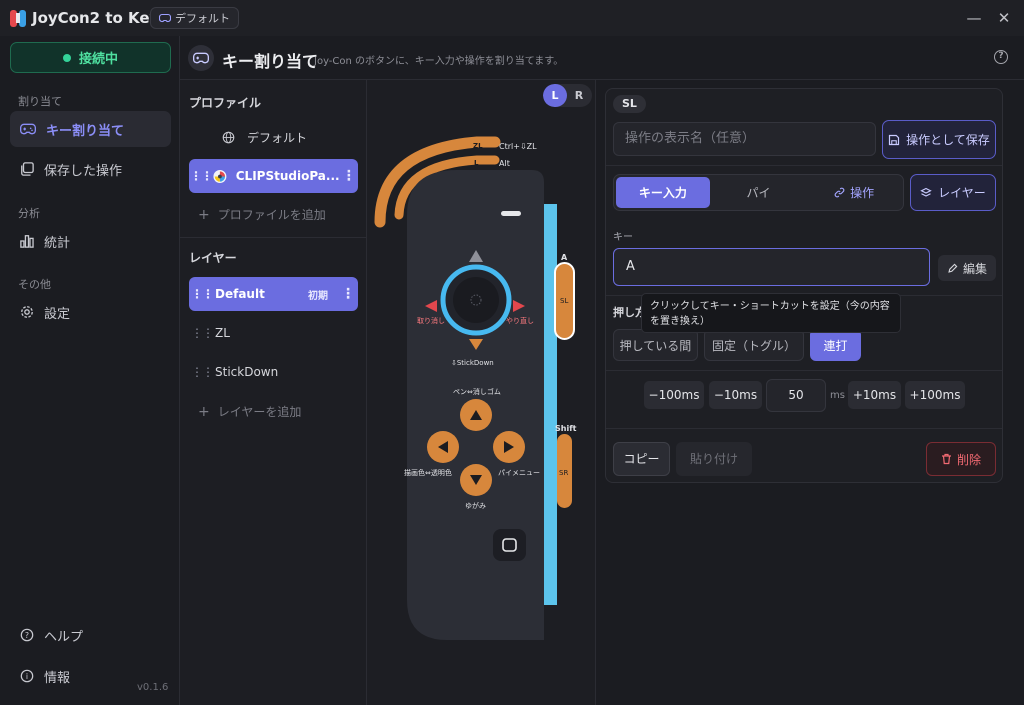  I want to click on nav-section-analysis: 分析, so click(29, 213).